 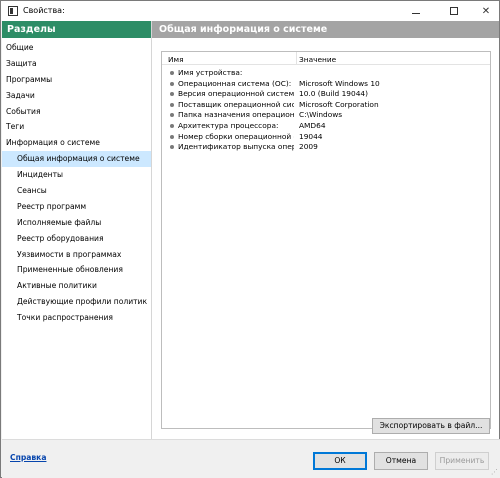 What do you see at coordinates (317, 59) in the screenshot?
I see `column-header-value: Значение` at bounding box center [317, 59].